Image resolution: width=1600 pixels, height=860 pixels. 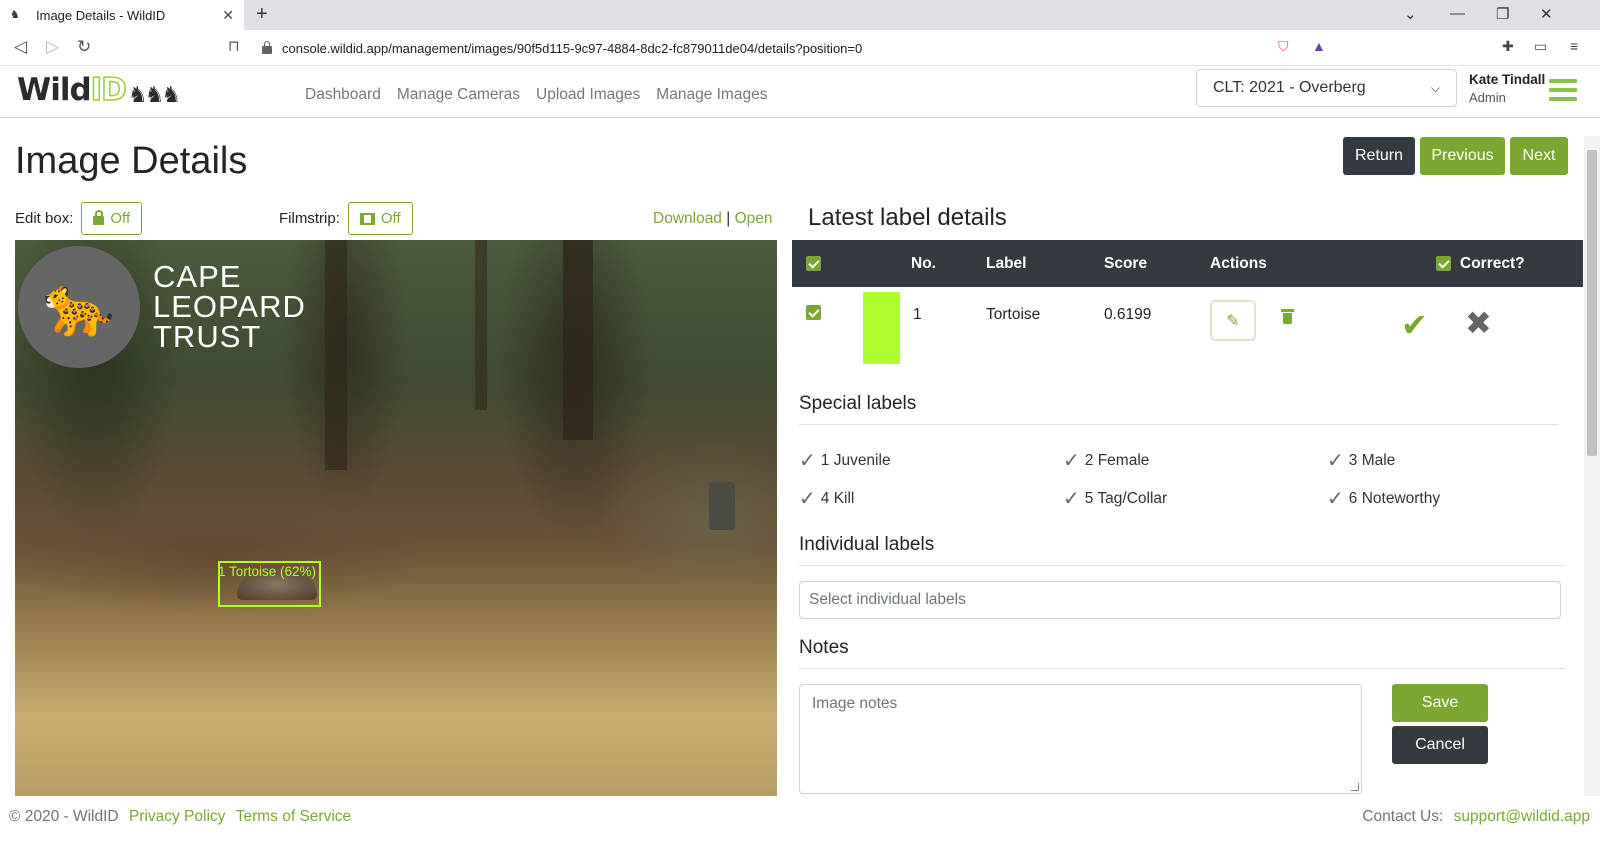 I want to click on watermark-line: TRUST, so click(x=207, y=336).